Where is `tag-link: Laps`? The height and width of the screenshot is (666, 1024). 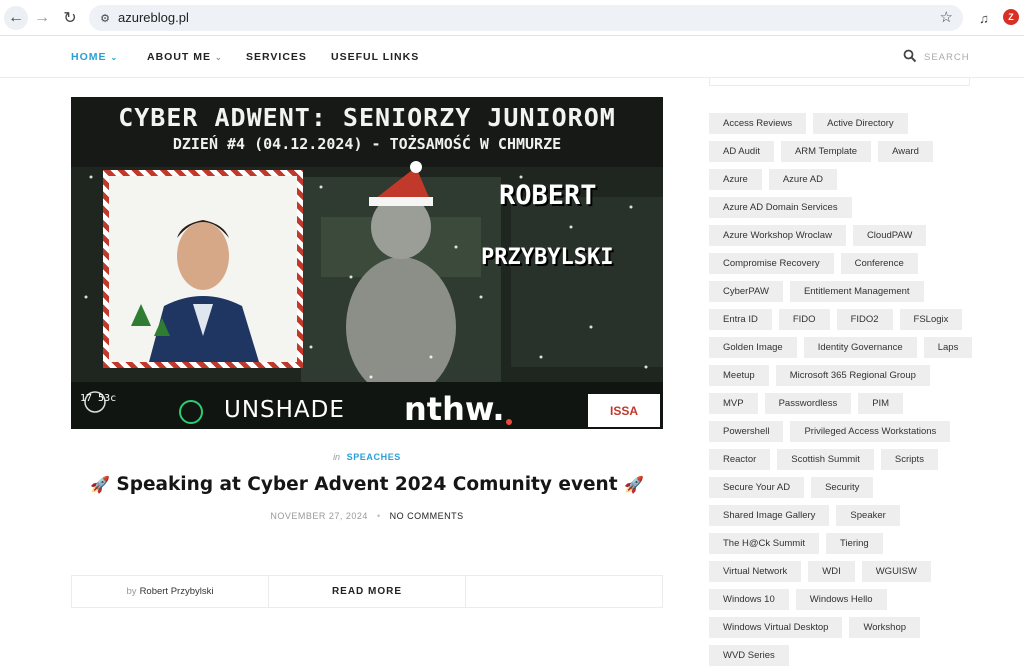 tag-link: Laps is located at coordinates (948, 347).